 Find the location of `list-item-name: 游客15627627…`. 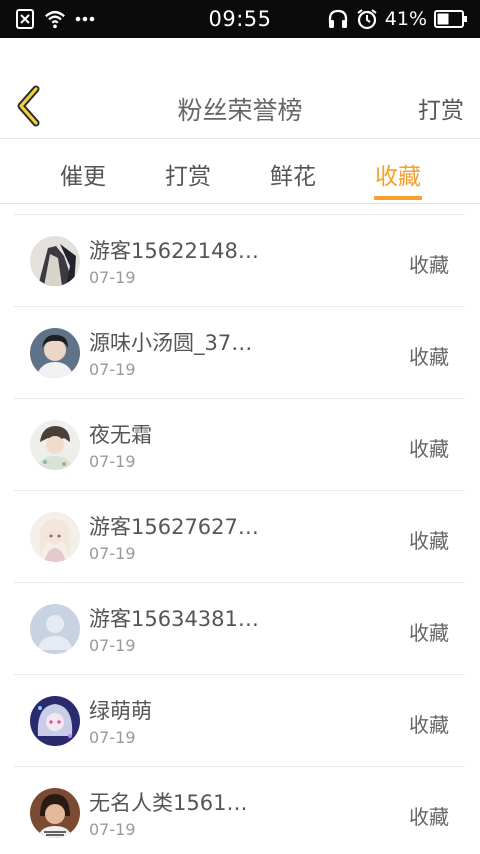

list-item-name: 游客15627627… is located at coordinates (174, 527).